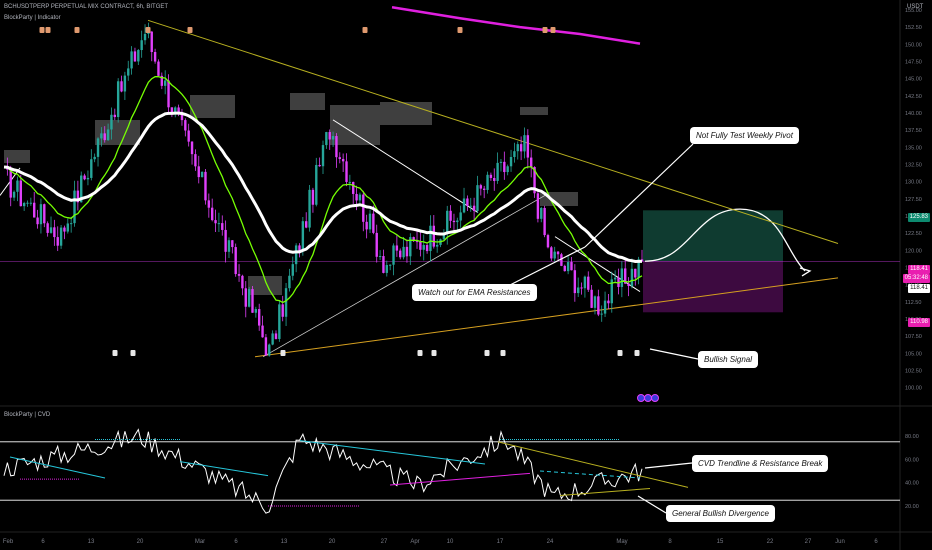  What do you see at coordinates (27, 415) in the screenshot?
I see `cvd-indicator-label: BlockParty | CVD` at bounding box center [27, 415].